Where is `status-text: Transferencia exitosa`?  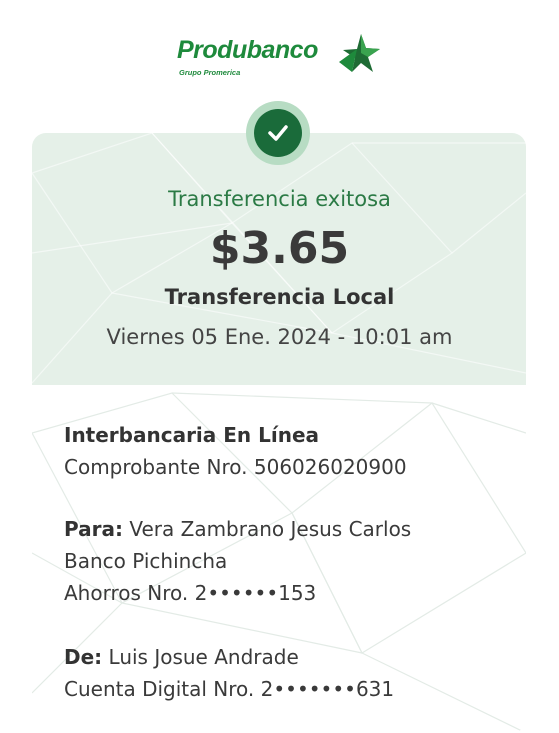
status-text: Transferencia exitosa is located at coordinates (279, 199).